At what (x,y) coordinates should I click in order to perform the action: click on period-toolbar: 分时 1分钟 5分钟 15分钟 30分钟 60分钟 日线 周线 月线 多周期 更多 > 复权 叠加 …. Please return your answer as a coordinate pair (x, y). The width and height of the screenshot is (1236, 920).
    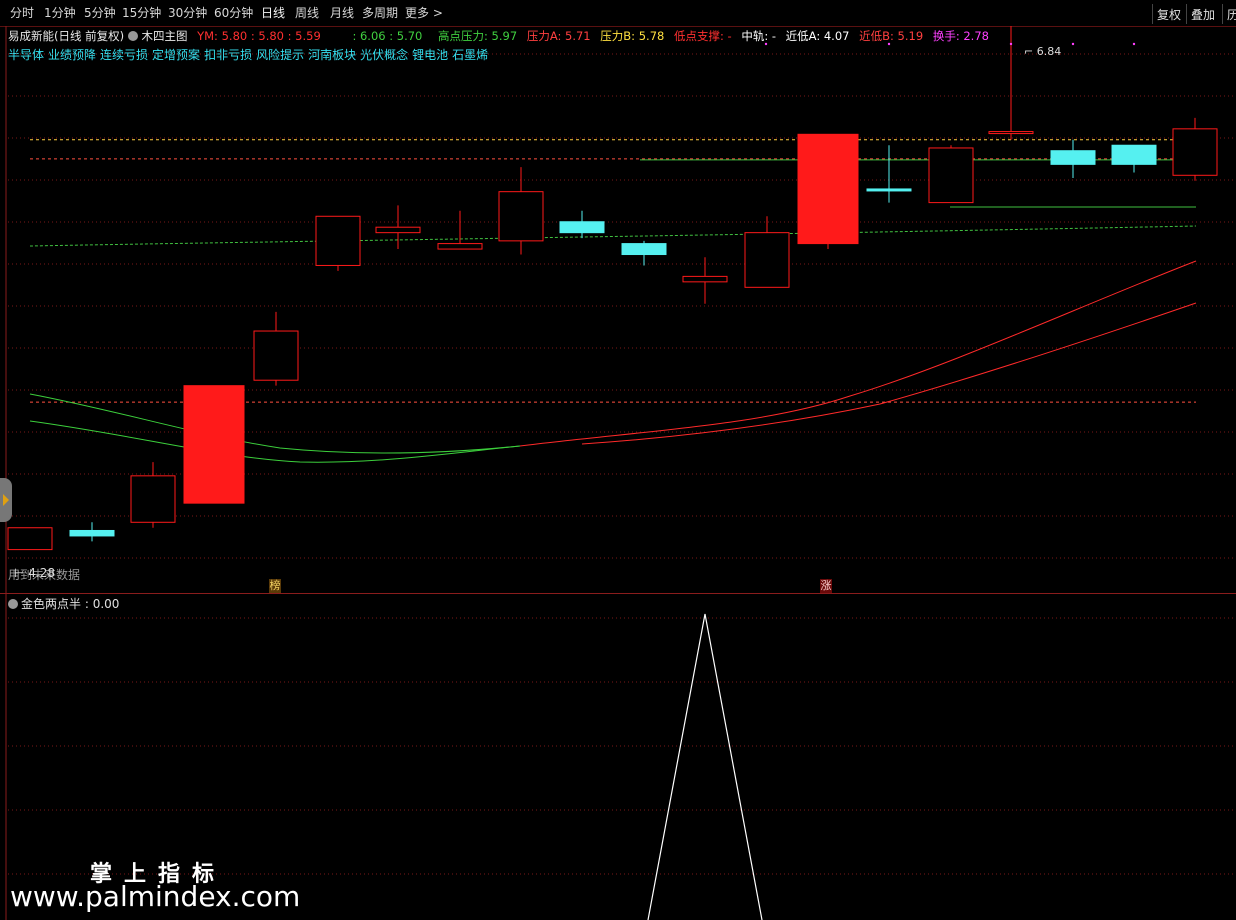
    Looking at the image, I should click on (618, 13).